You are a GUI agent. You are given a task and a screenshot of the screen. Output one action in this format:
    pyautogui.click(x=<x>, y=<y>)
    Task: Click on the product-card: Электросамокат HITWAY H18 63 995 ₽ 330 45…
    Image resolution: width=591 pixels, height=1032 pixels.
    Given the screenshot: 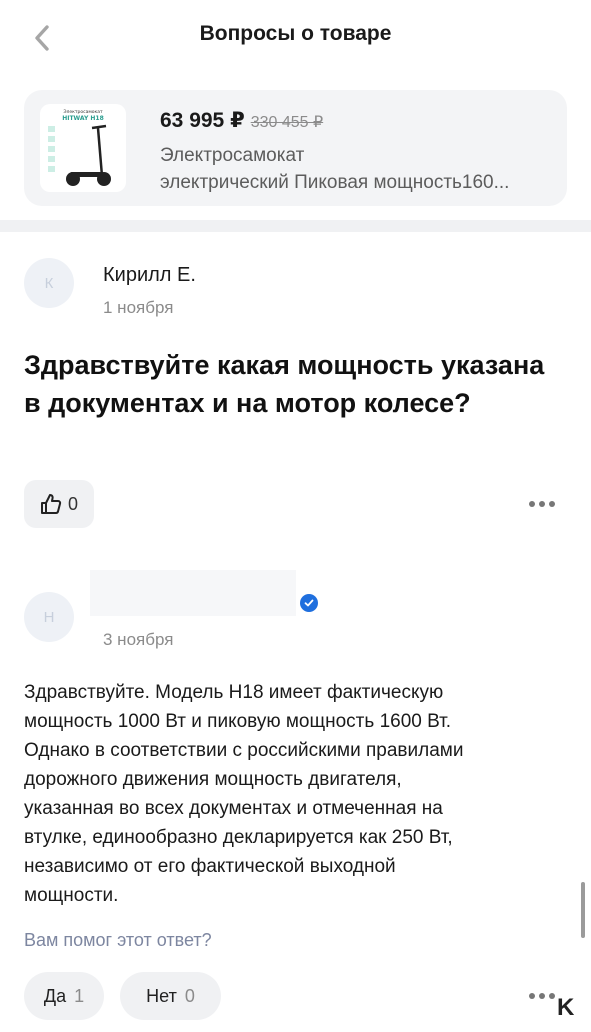 What is the action you would take?
    pyautogui.click(x=295, y=148)
    